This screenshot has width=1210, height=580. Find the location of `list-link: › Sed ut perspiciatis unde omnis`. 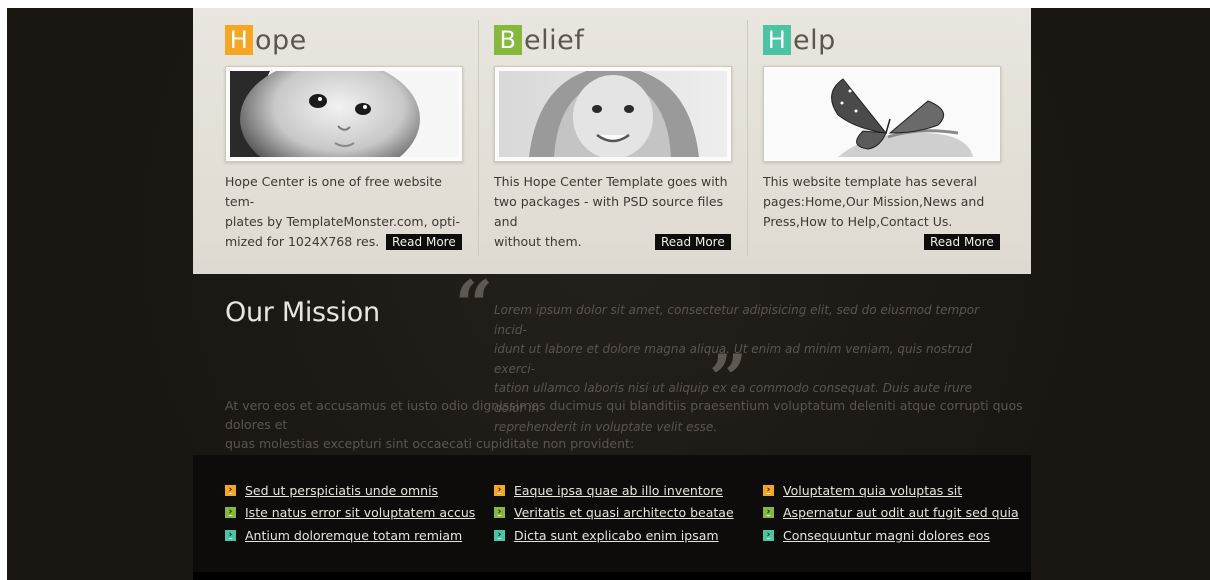

list-link: › Sed ut perspiciatis unde omnis is located at coordinates (350, 490).